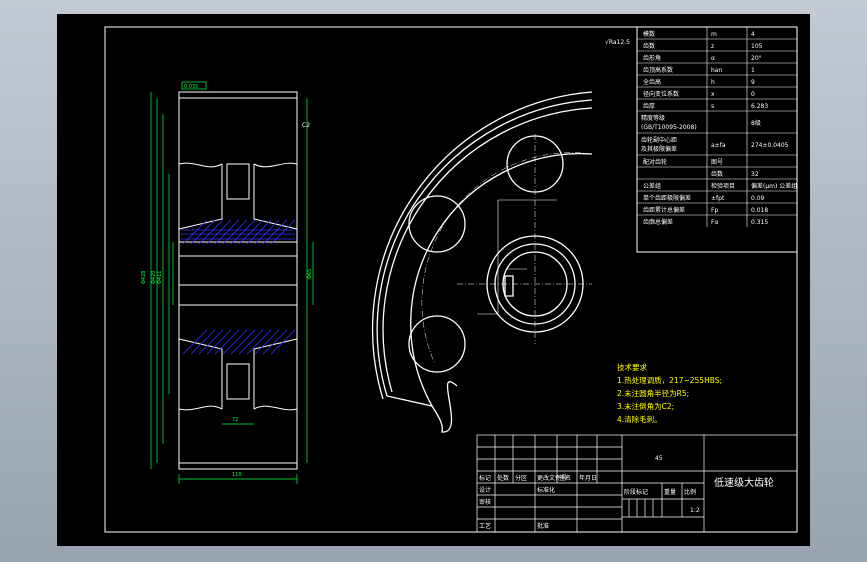  What do you see at coordinates (755, 174) in the screenshot?
I see `param-value: 32` at bounding box center [755, 174].